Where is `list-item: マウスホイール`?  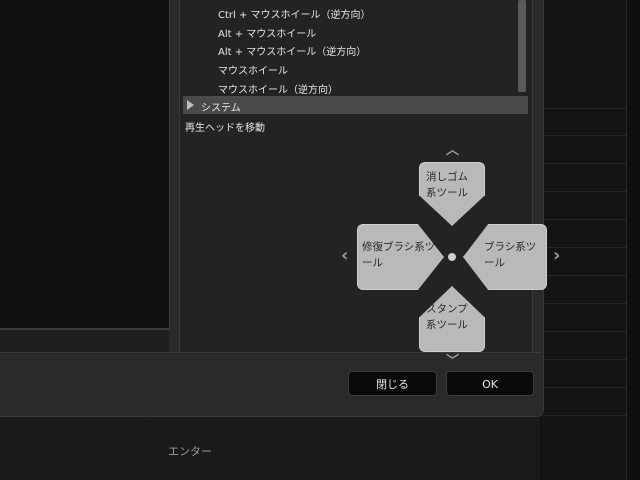
list-item: マウスホイール is located at coordinates (253, 69).